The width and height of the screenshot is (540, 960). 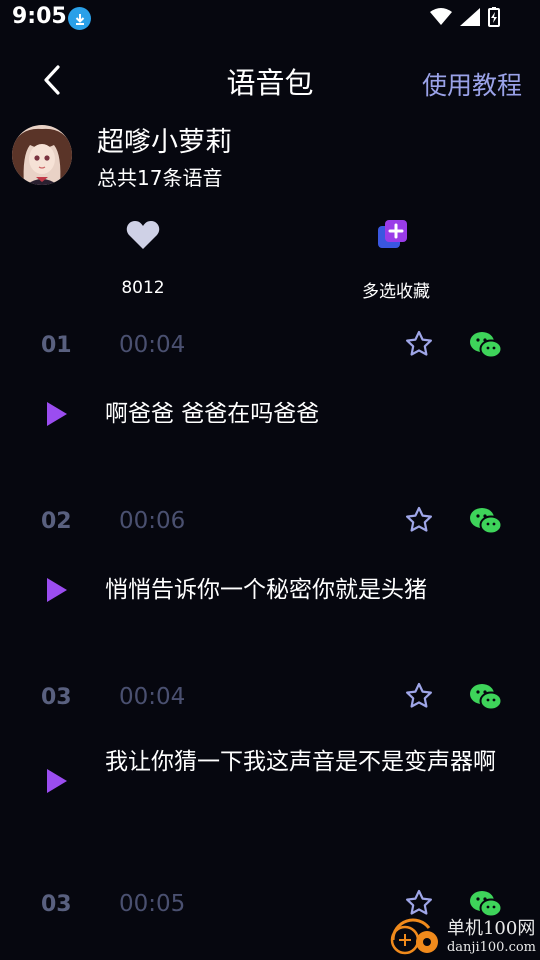 What do you see at coordinates (300, 762) in the screenshot?
I see `item-text: 我让你猜一下我这声音是不是变声器啊` at bounding box center [300, 762].